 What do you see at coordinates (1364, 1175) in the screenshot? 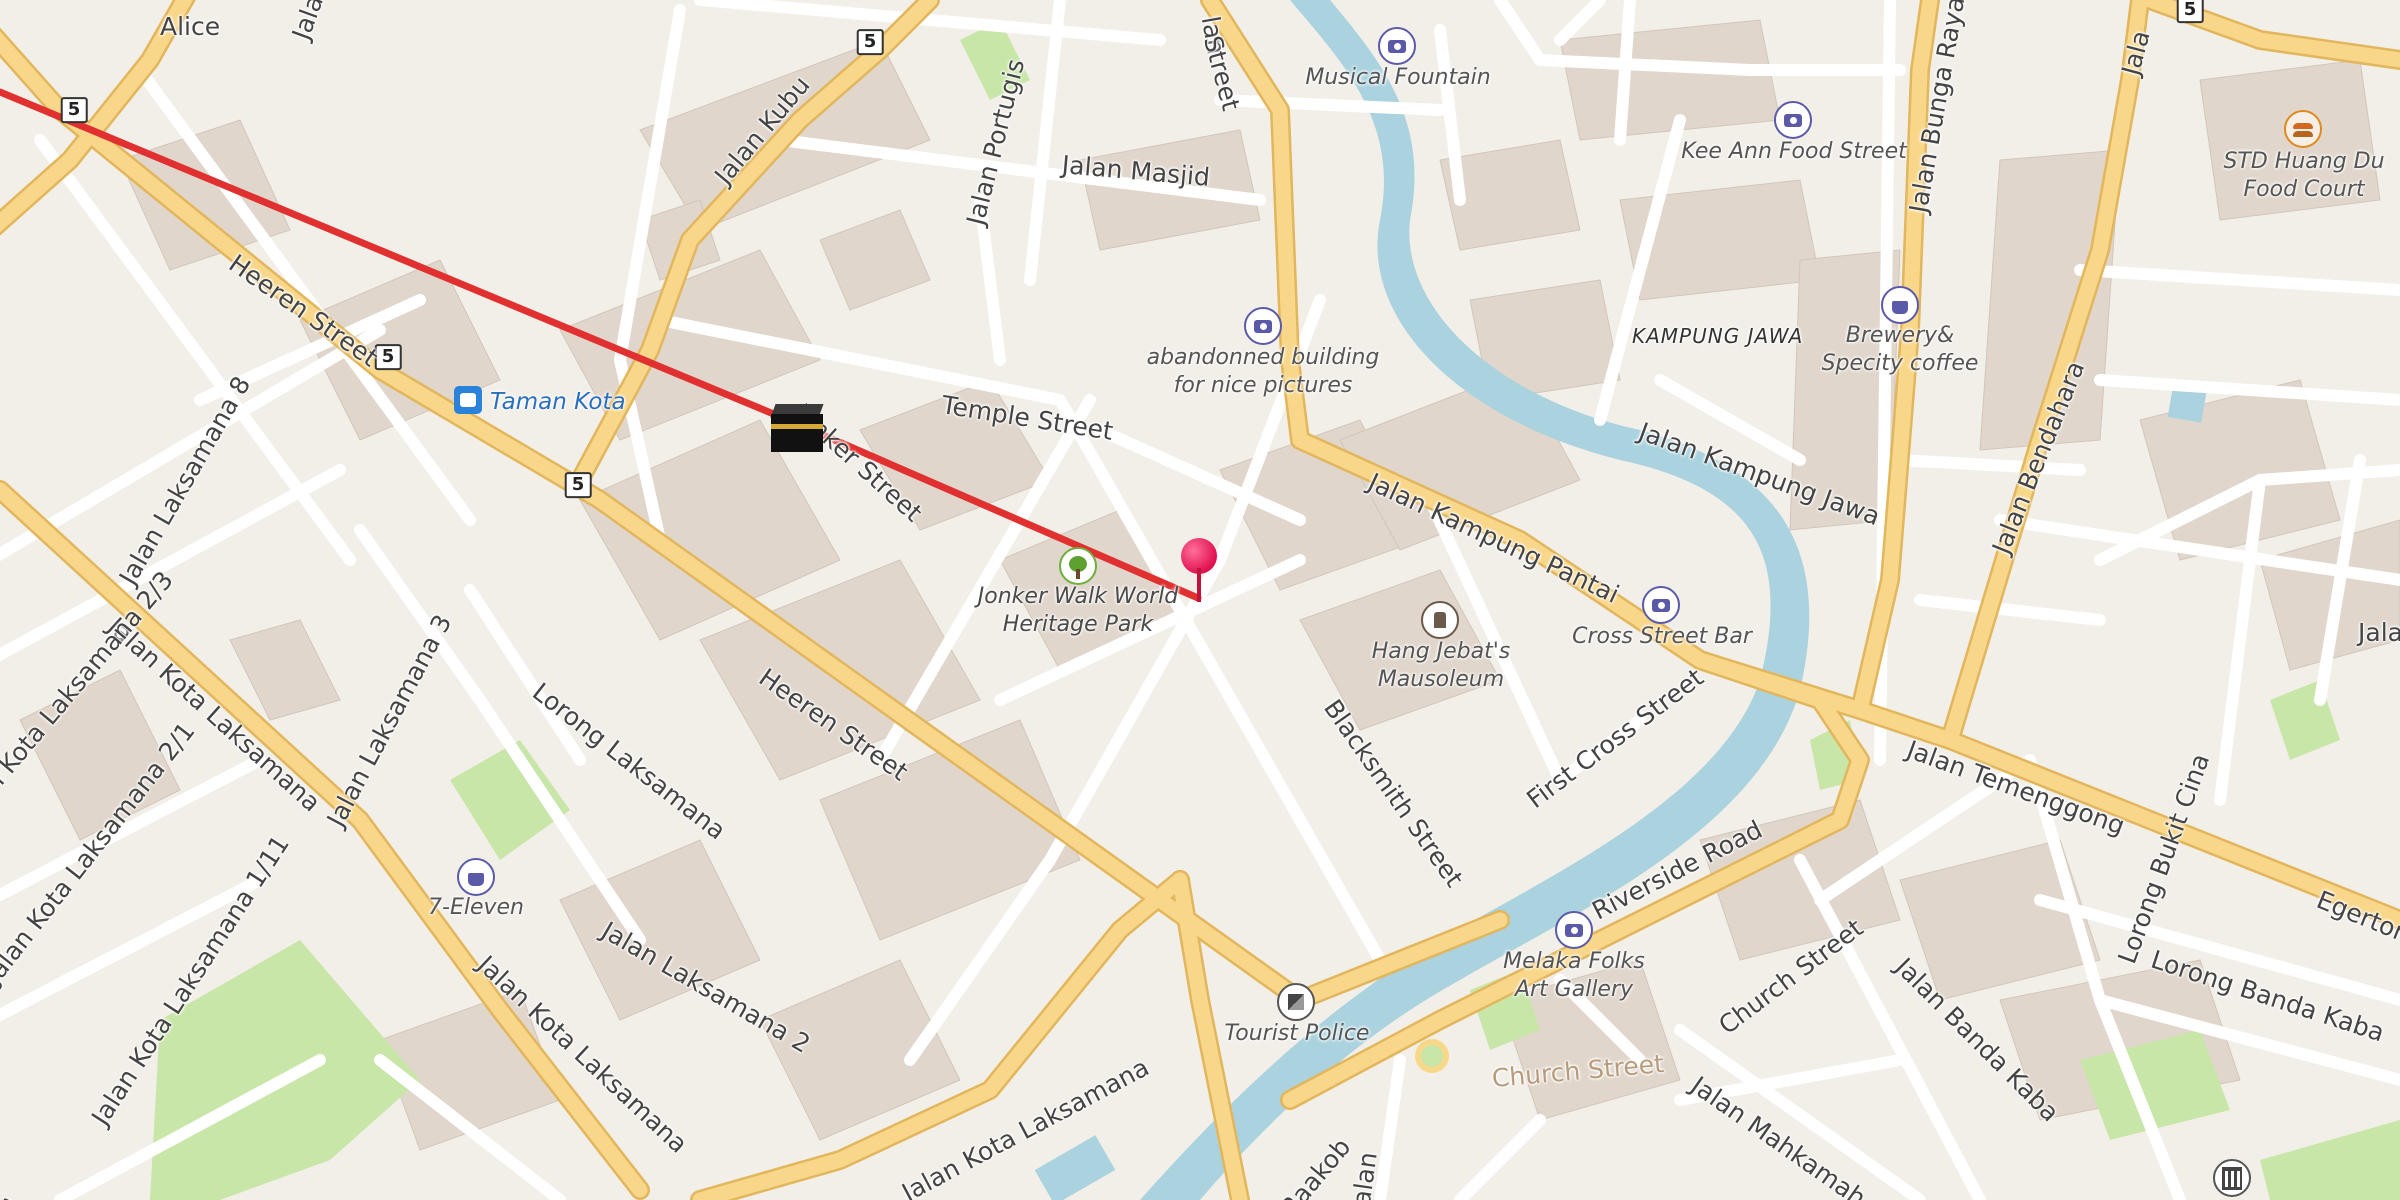
I see `road-label-jalan-south: Jalan` at bounding box center [1364, 1175].